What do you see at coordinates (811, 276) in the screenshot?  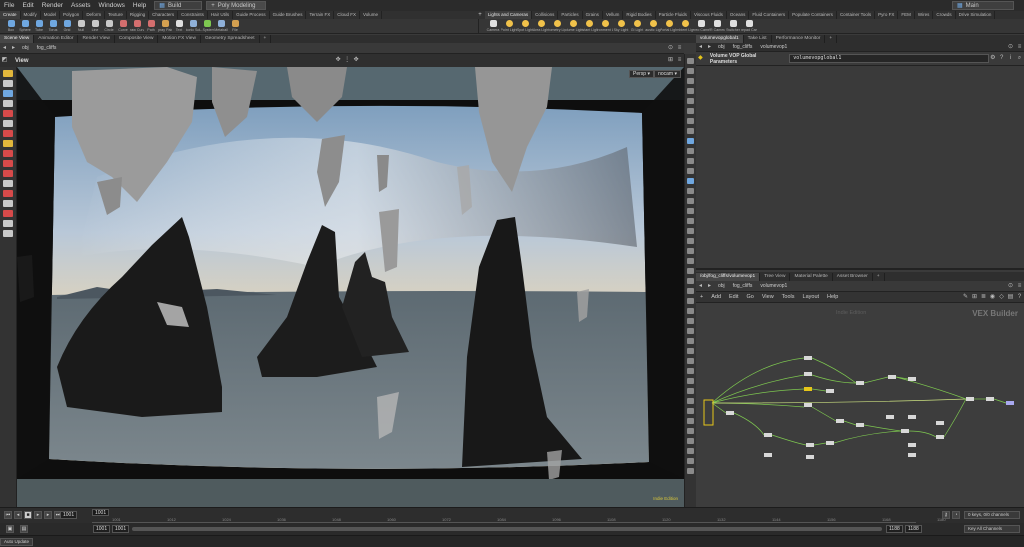 I see `tab-material-palette: Material Palette` at bounding box center [811, 276].